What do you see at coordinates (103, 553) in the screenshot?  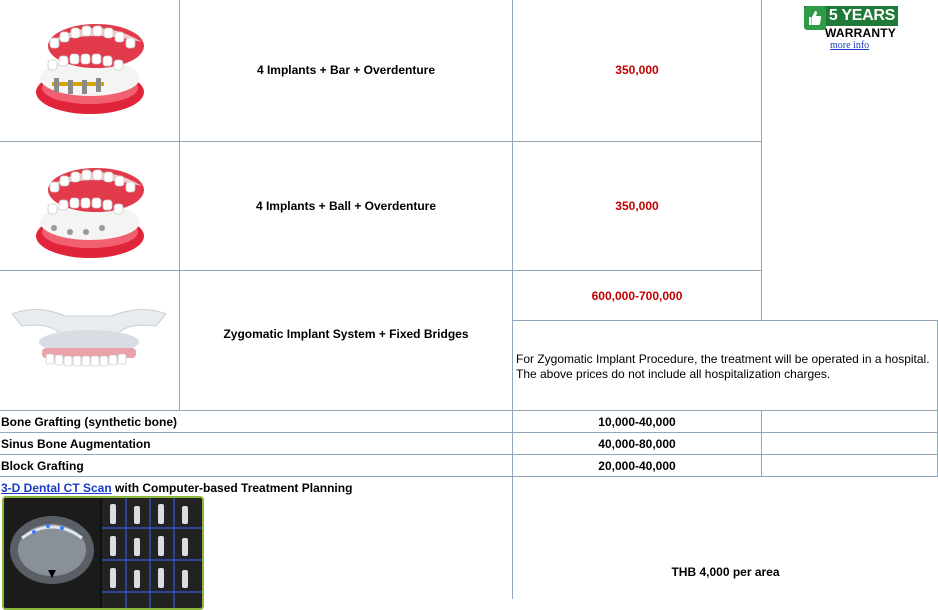 I see `ct-scan-image` at bounding box center [103, 553].